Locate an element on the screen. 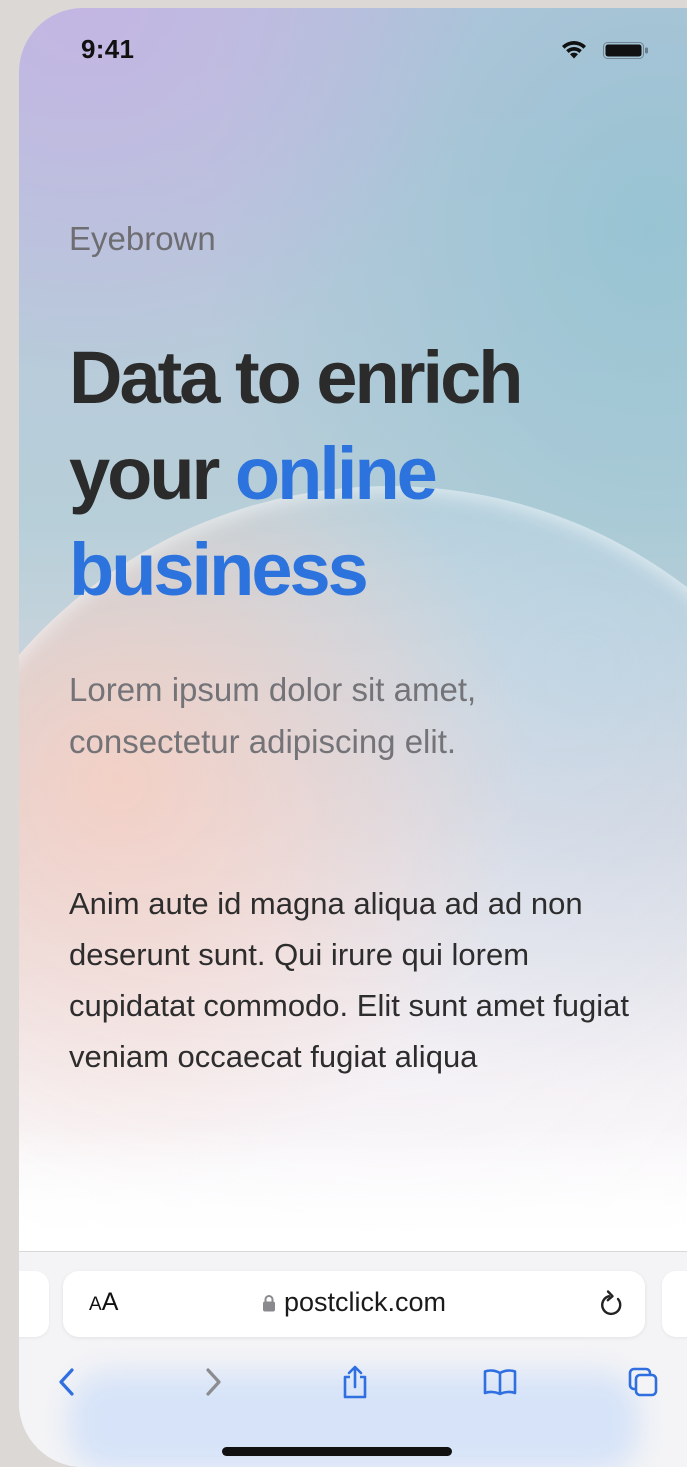 The width and height of the screenshot is (687, 1467). tabs-button is located at coordinates (643, 1382).